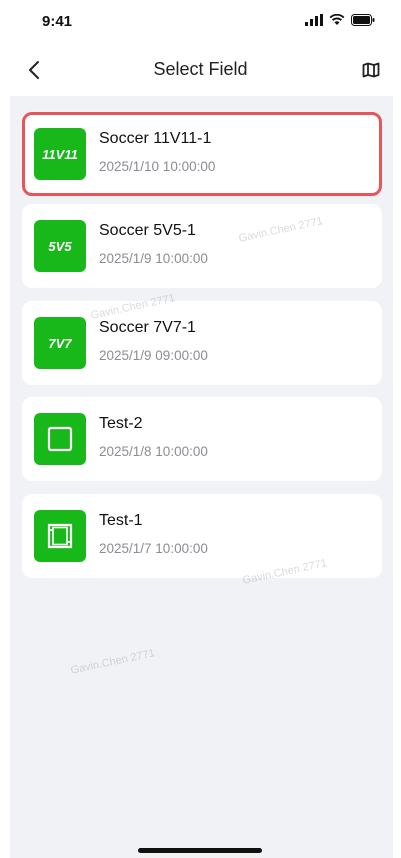  What do you see at coordinates (147, 230) in the screenshot?
I see `field-title: Soccer 5V5-1` at bounding box center [147, 230].